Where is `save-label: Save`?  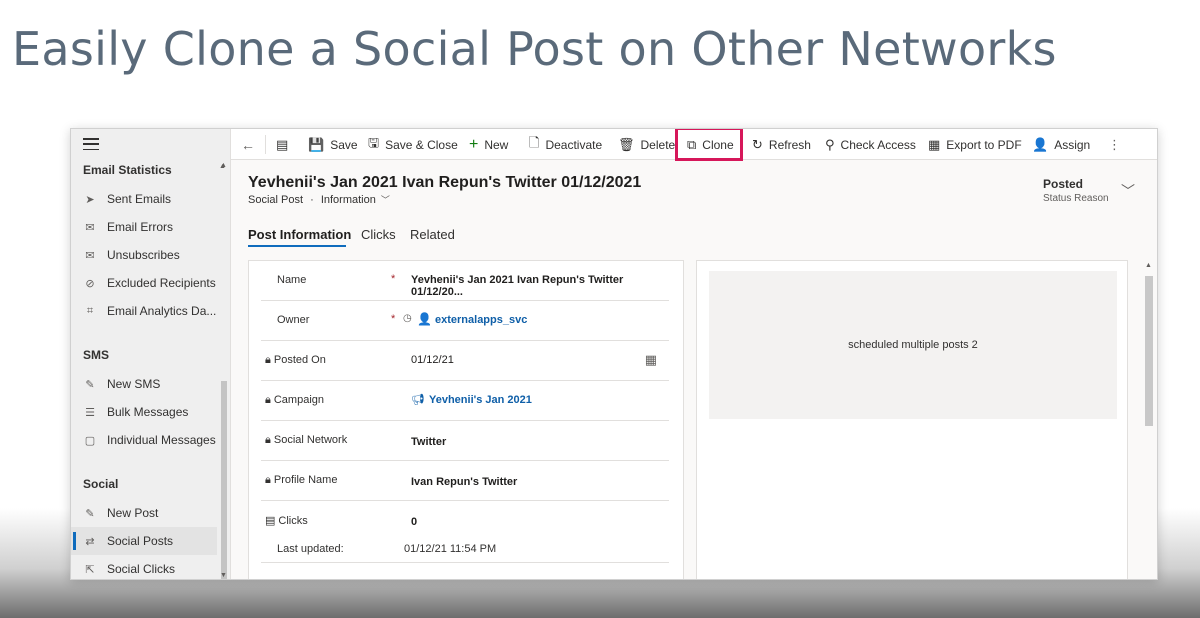 save-label: Save is located at coordinates (344, 144).